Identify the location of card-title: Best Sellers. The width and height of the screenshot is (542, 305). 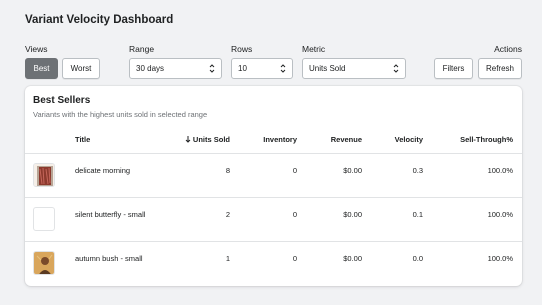
(62, 100).